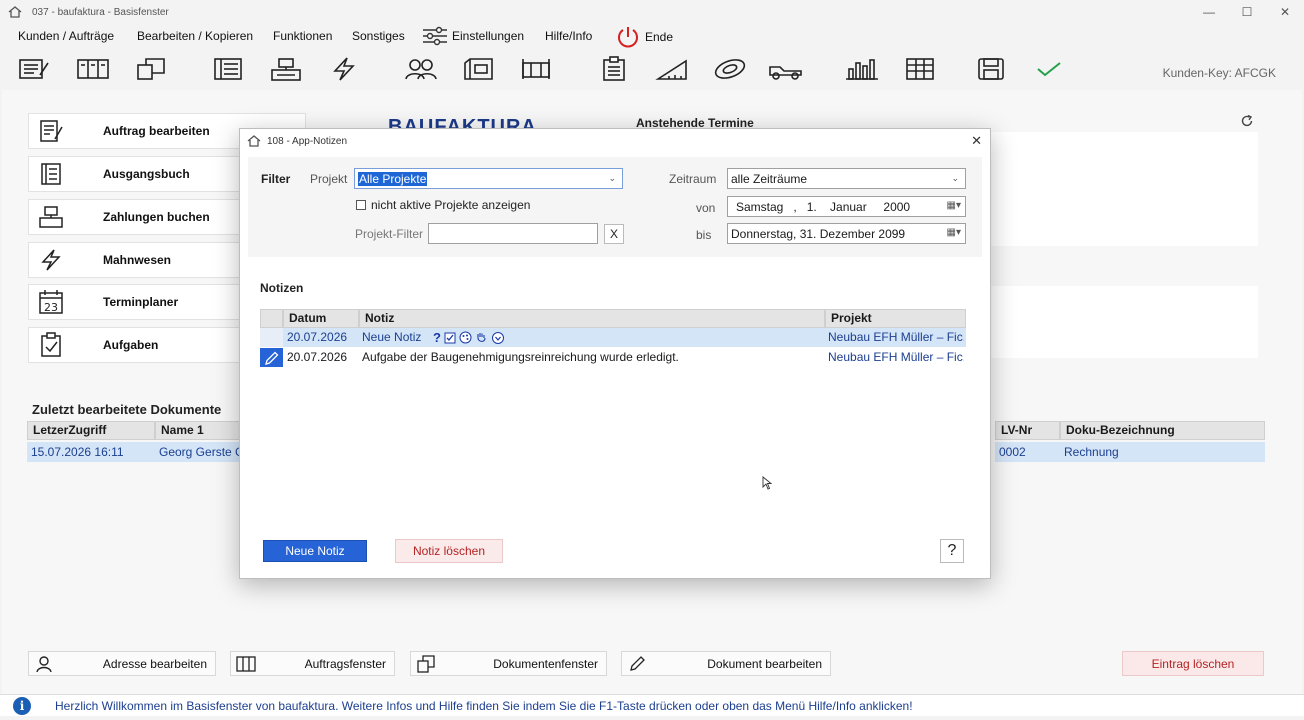  What do you see at coordinates (693, 179) in the screenshot?
I see `zeitraum-label: Zeitraum` at bounding box center [693, 179].